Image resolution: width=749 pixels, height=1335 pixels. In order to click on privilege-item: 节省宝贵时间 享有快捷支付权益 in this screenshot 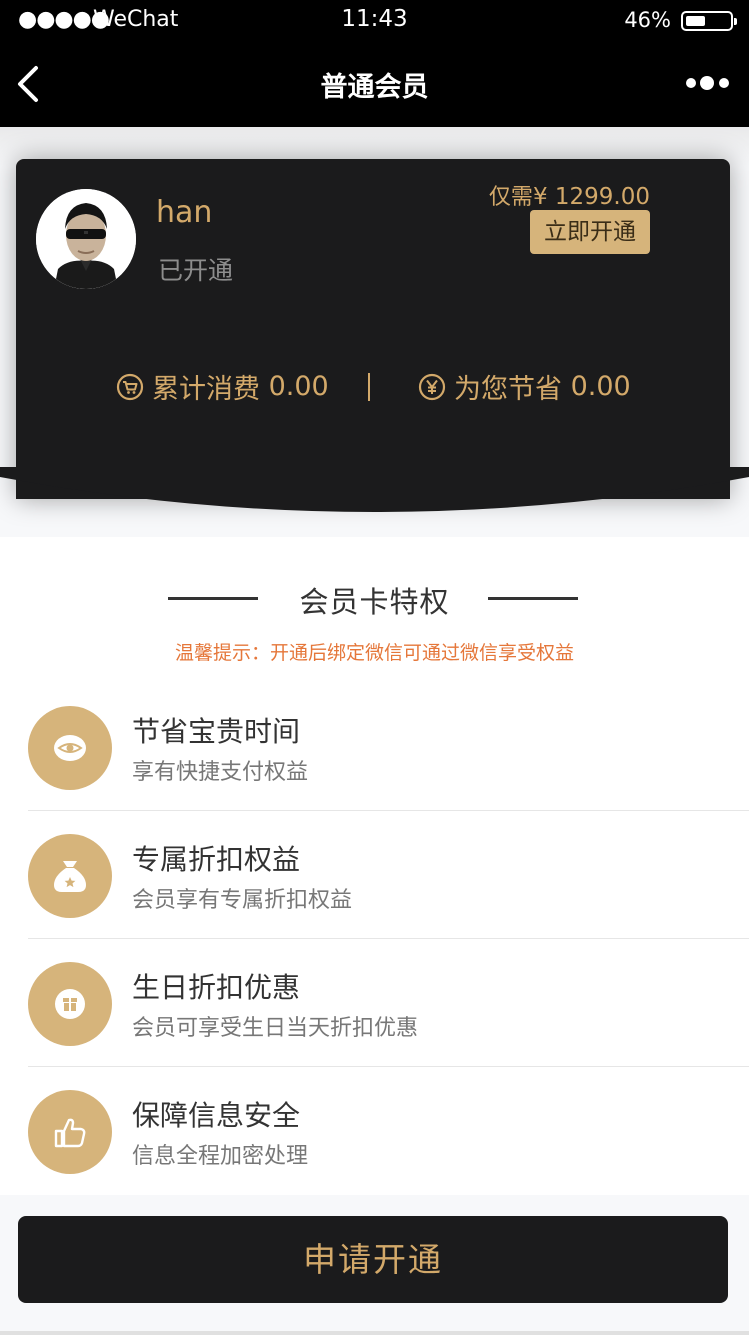, I will do `click(374, 738)`.